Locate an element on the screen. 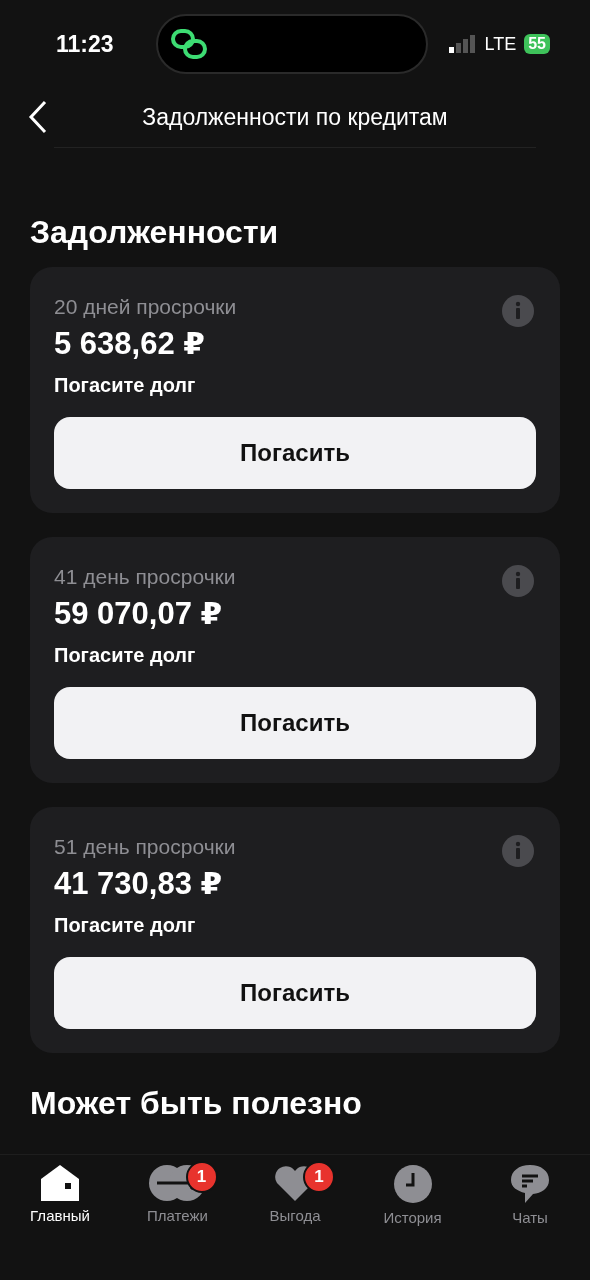 Image resolution: width=590 pixels, height=1280 pixels. network-label: LTE is located at coordinates (500, 44).